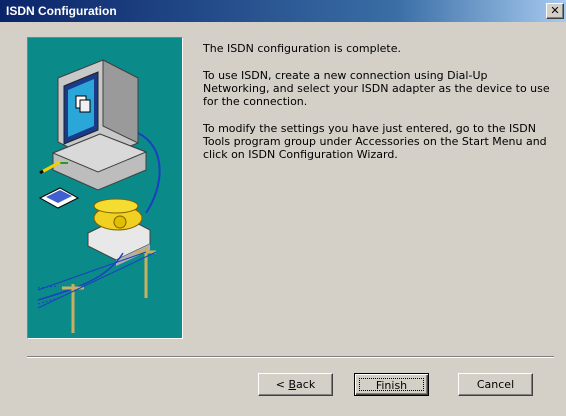 This screenshot has height=416, width=566. What do you see at coordinates (306, 384) in the screenshot?
I see `back-button-label: ack` at bounding box center [306, 384].